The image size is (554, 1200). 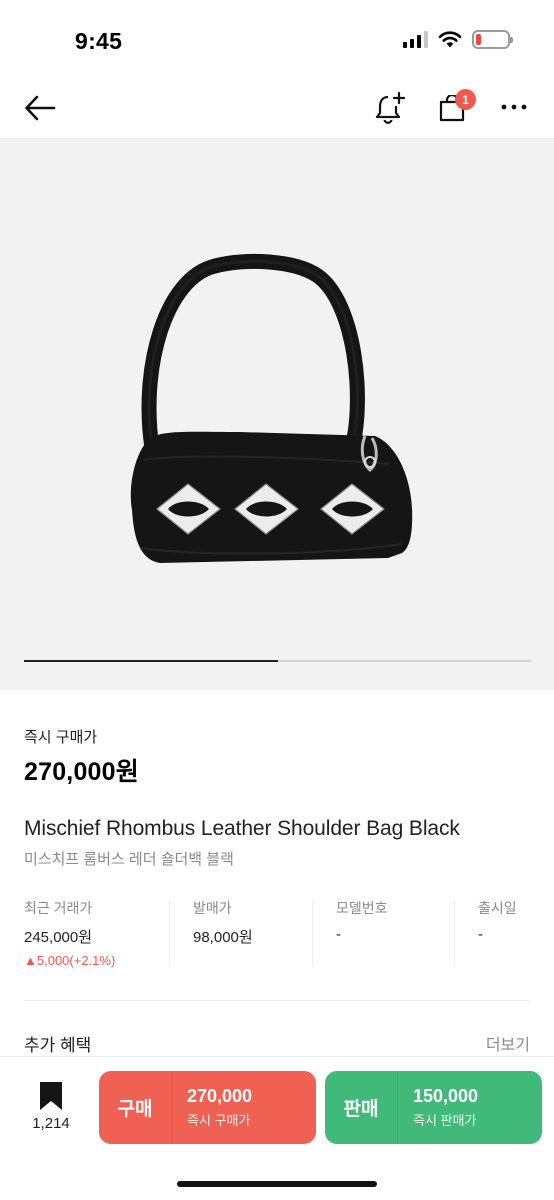 I want to click on sell-price: 150,000, so click(x=446, y=1096).